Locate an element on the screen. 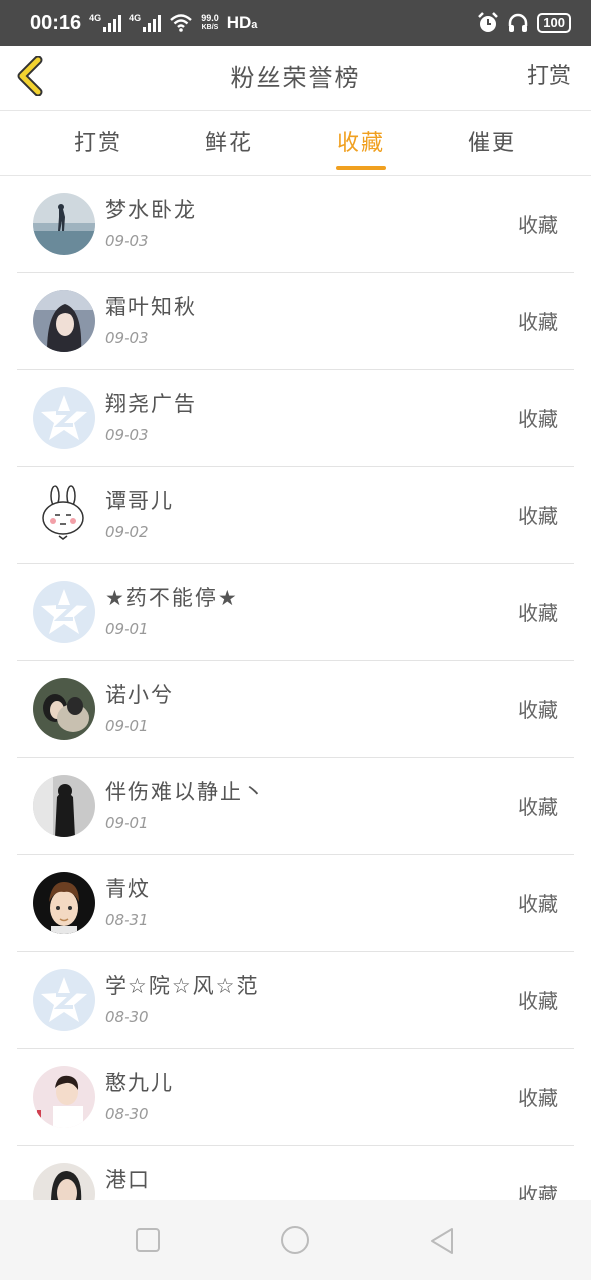 This screenshot has width=591, height=1280. list-item: 青炆 08-31 收藏 is located at coordinates (295, 903).